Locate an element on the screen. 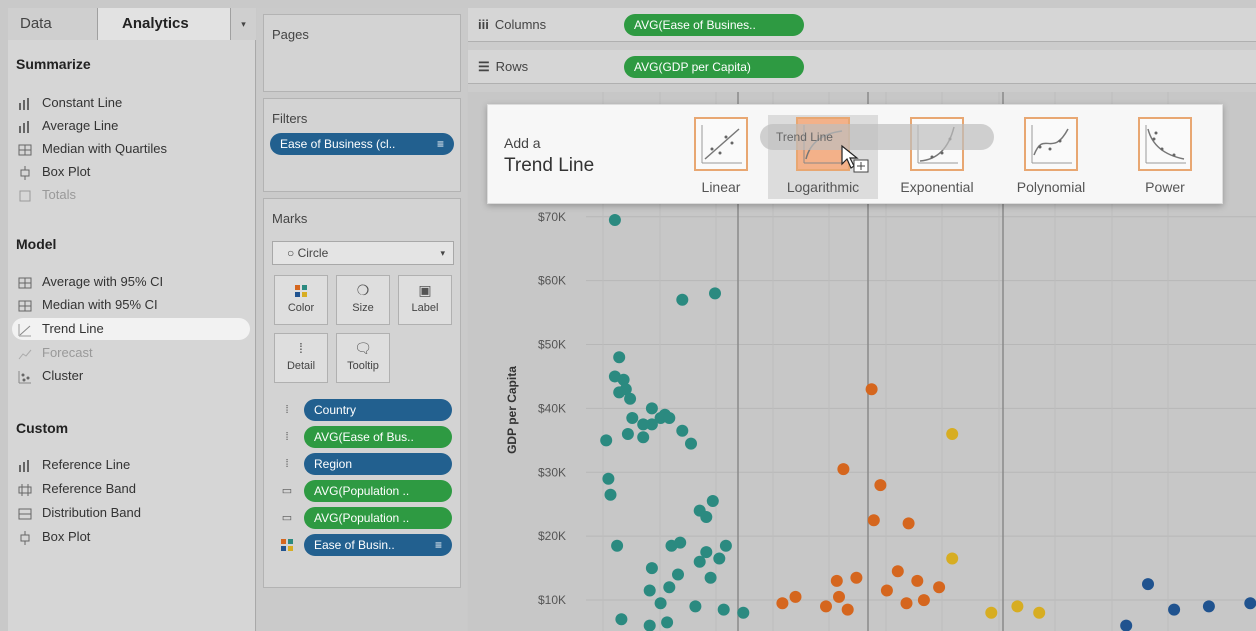  marks-detail-button: ⁞ Detail is located at coordinates (301, 358).